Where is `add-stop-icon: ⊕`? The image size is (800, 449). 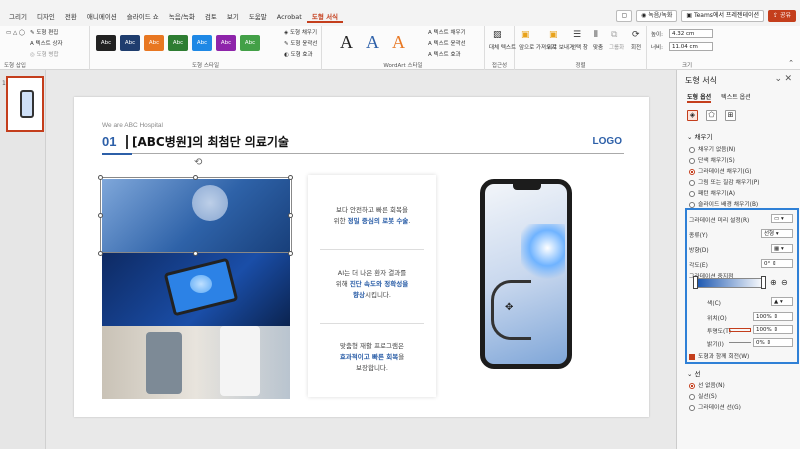
add-stop-icon: ⊕ is located at coordinates (773, 282).